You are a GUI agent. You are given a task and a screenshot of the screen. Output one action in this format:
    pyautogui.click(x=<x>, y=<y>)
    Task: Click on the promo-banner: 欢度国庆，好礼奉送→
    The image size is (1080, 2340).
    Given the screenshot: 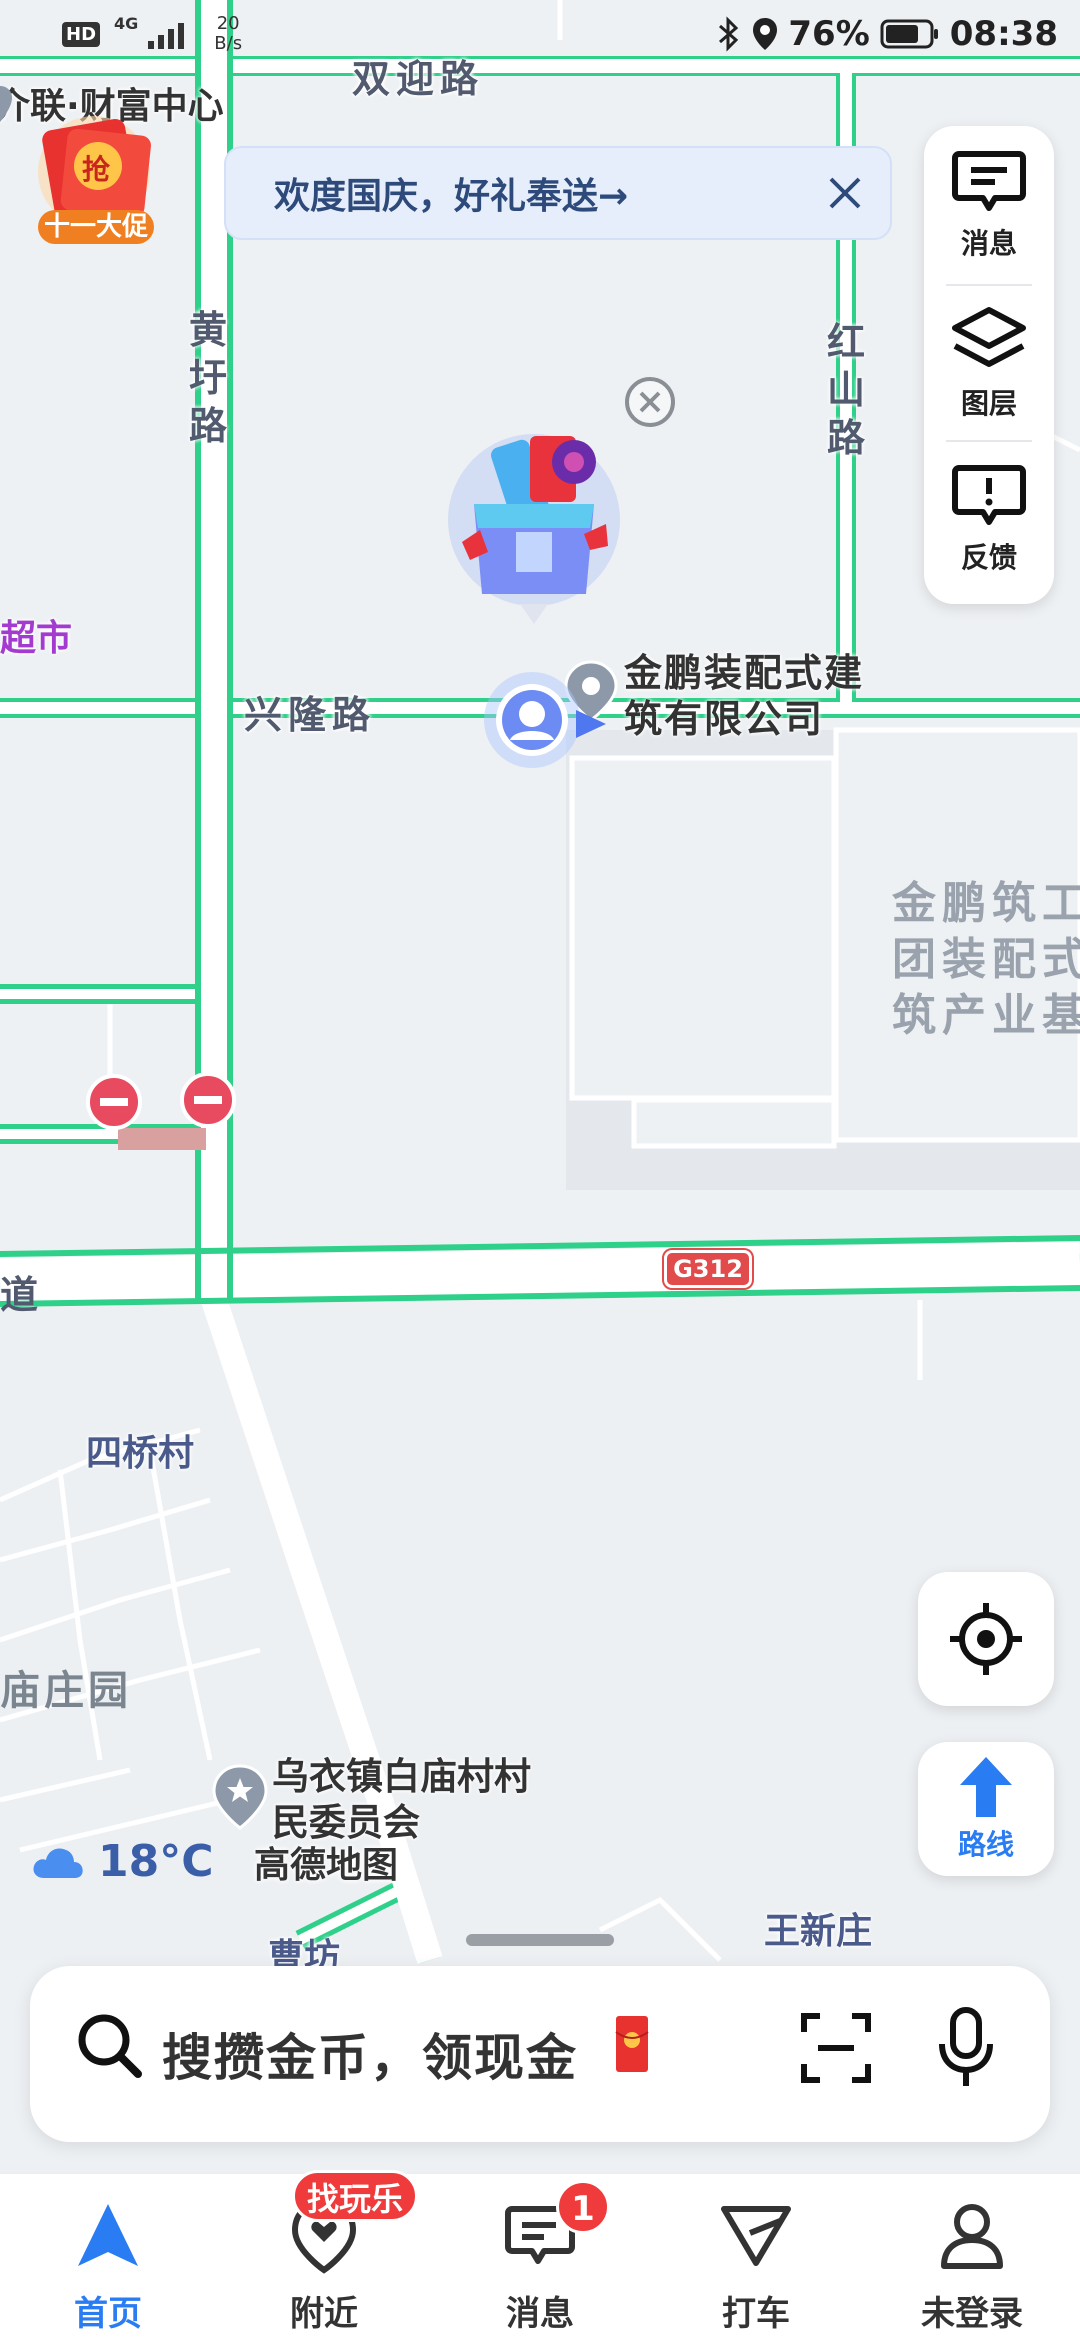 What is the action you would take?
    pyautogui.click(x=558, y=193)
    